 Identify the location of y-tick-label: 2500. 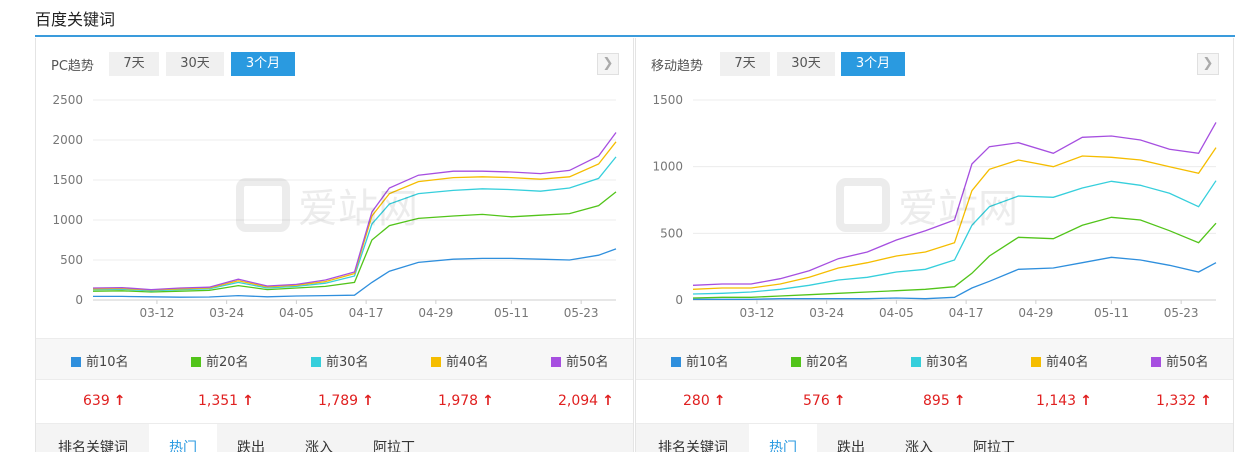
(67, 100).